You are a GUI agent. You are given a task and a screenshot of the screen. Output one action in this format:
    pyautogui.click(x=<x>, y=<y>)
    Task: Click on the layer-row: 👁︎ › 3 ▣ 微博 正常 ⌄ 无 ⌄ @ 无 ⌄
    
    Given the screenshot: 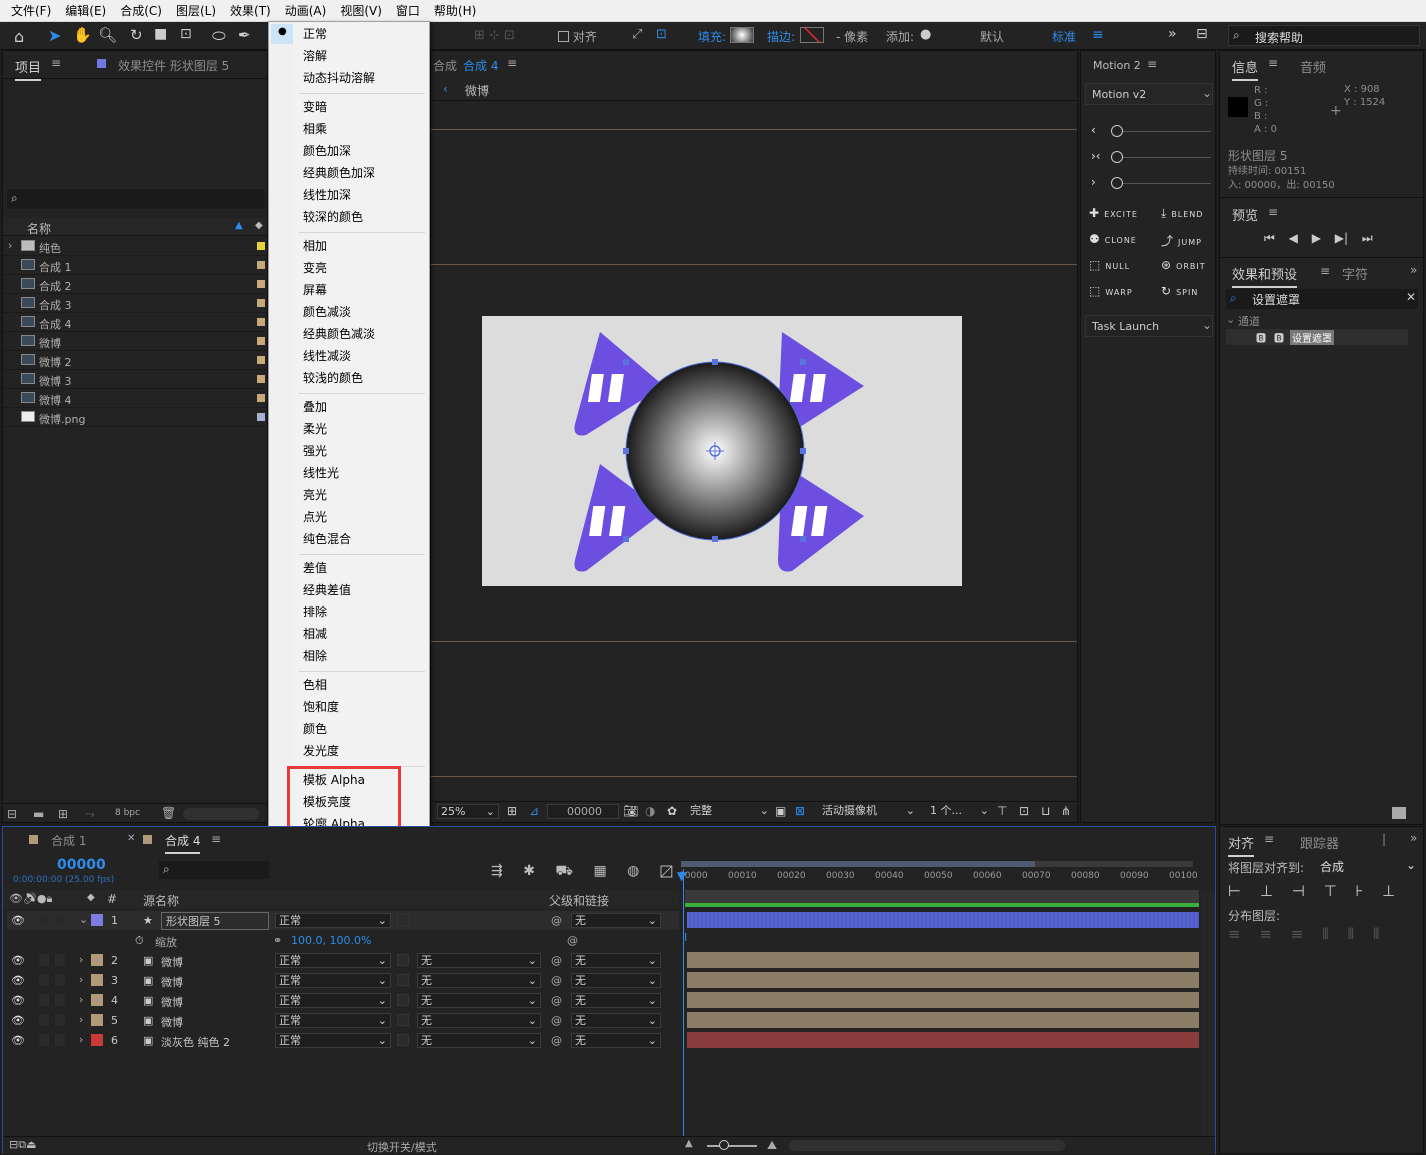 What is the action you would take?
    pyautogui.click(x=343, y=980)
    